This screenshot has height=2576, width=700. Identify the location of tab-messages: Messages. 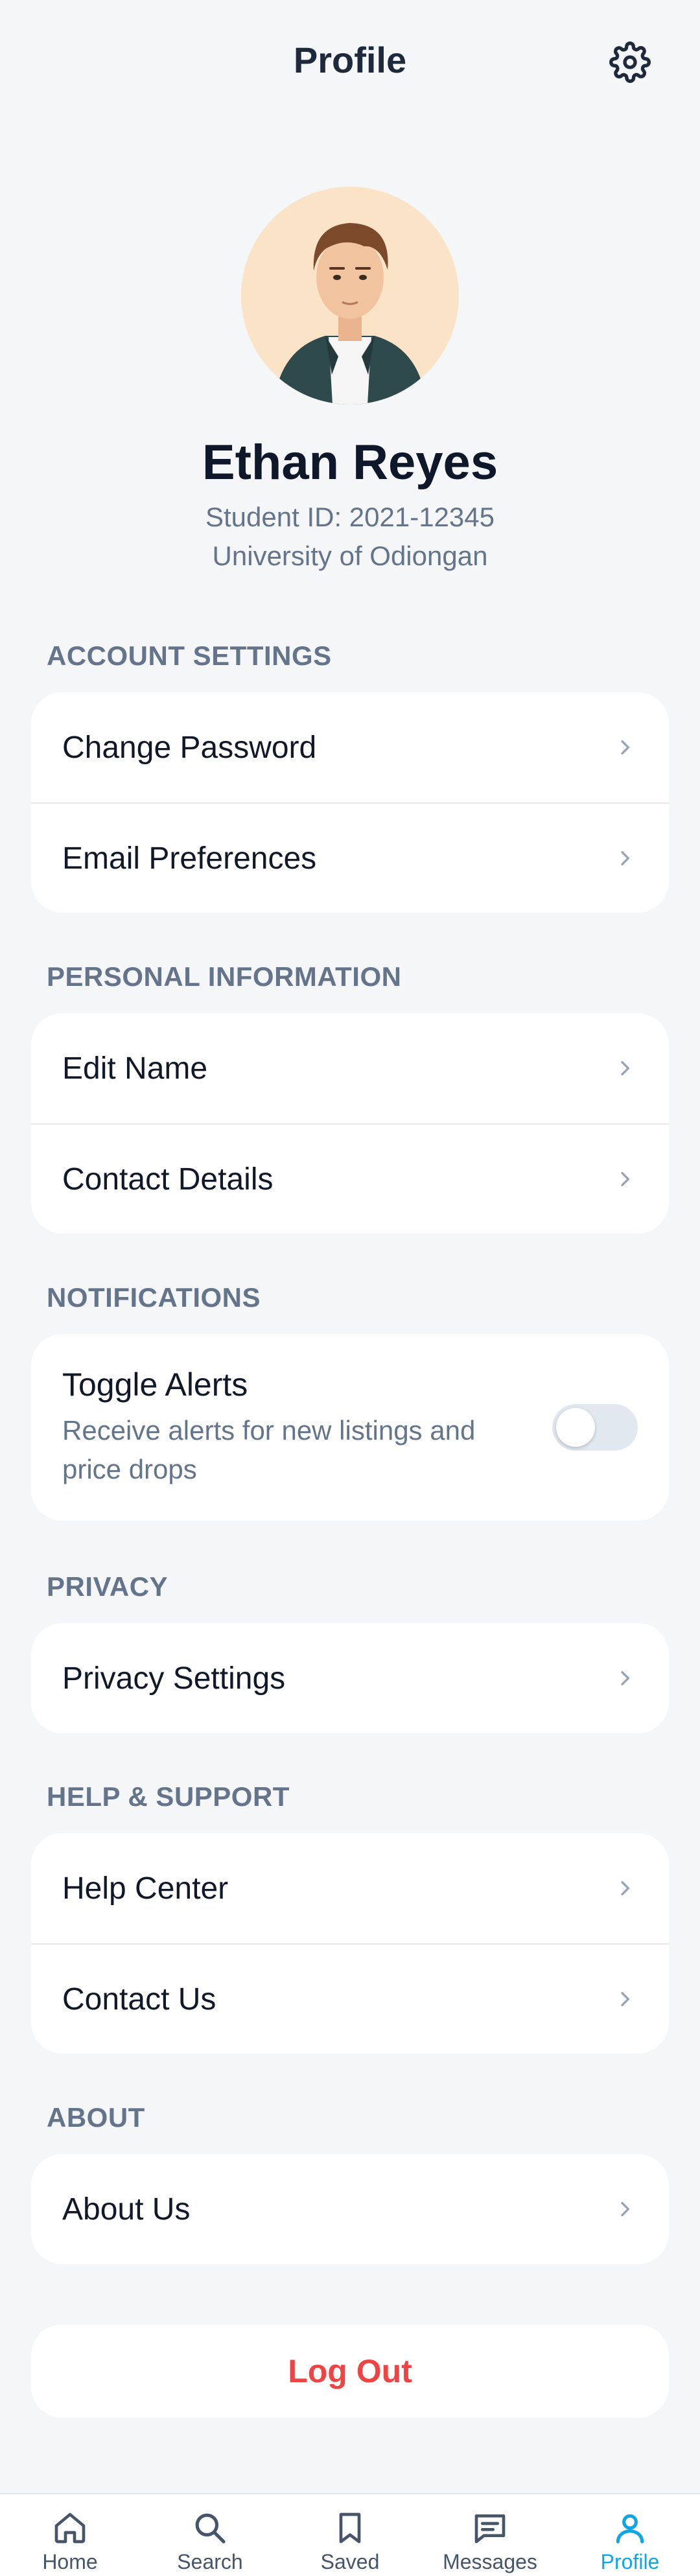
(490, 2535).